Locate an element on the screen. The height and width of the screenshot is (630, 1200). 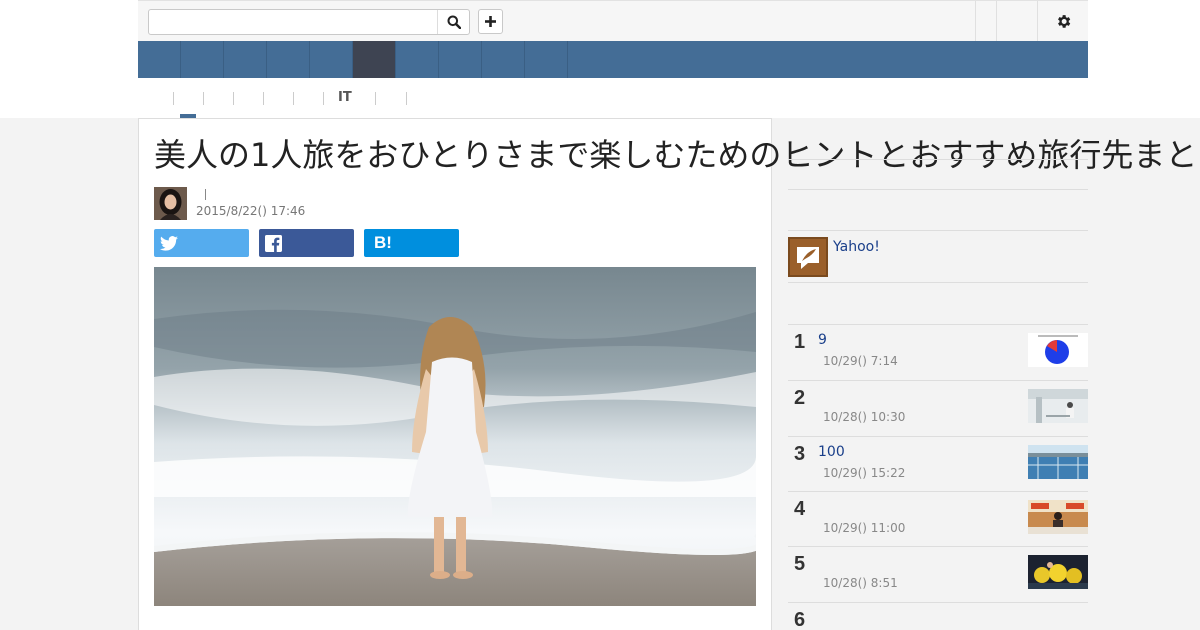
rank-number: 5 is located at coordinates (800, 564).